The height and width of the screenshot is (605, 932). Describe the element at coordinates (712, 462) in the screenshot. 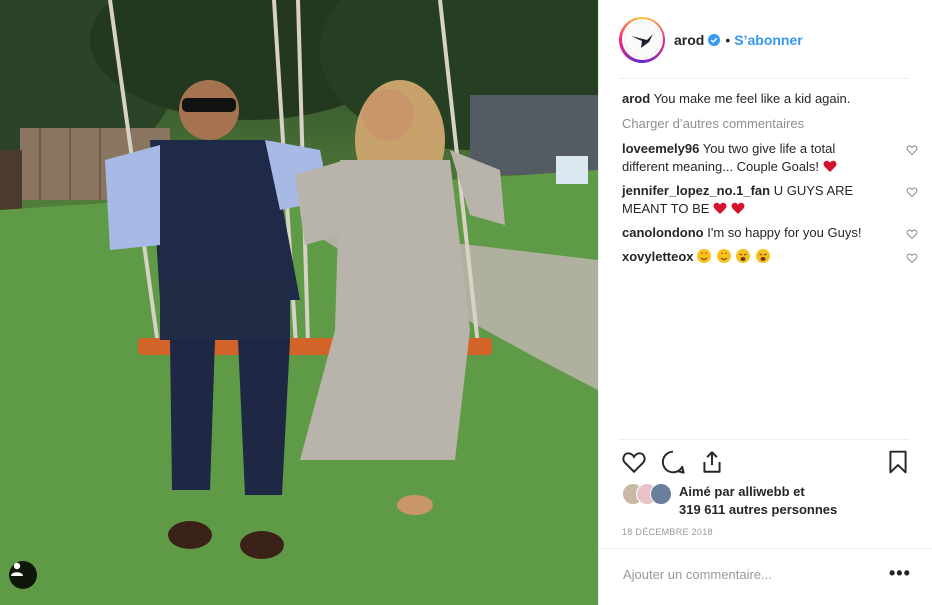

I see `share-icon` at that location.